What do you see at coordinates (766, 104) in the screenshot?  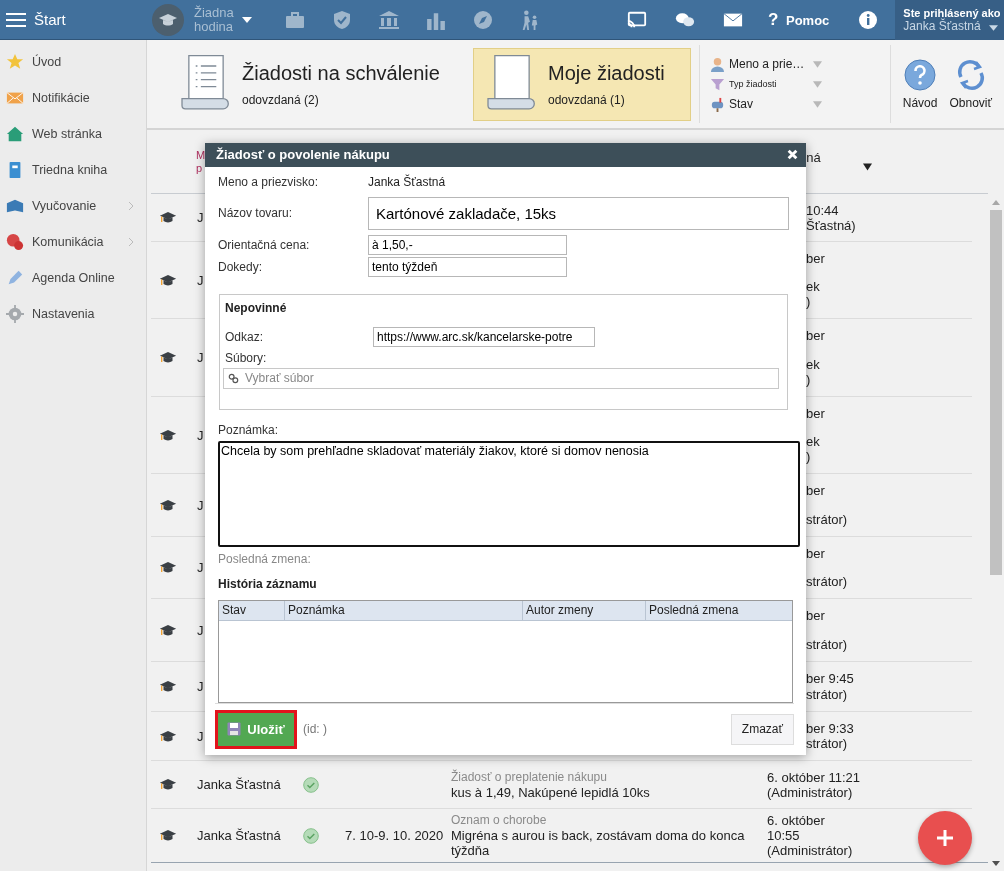 I see `filter-dropdown: Stav` at bounding box center [766, 104].